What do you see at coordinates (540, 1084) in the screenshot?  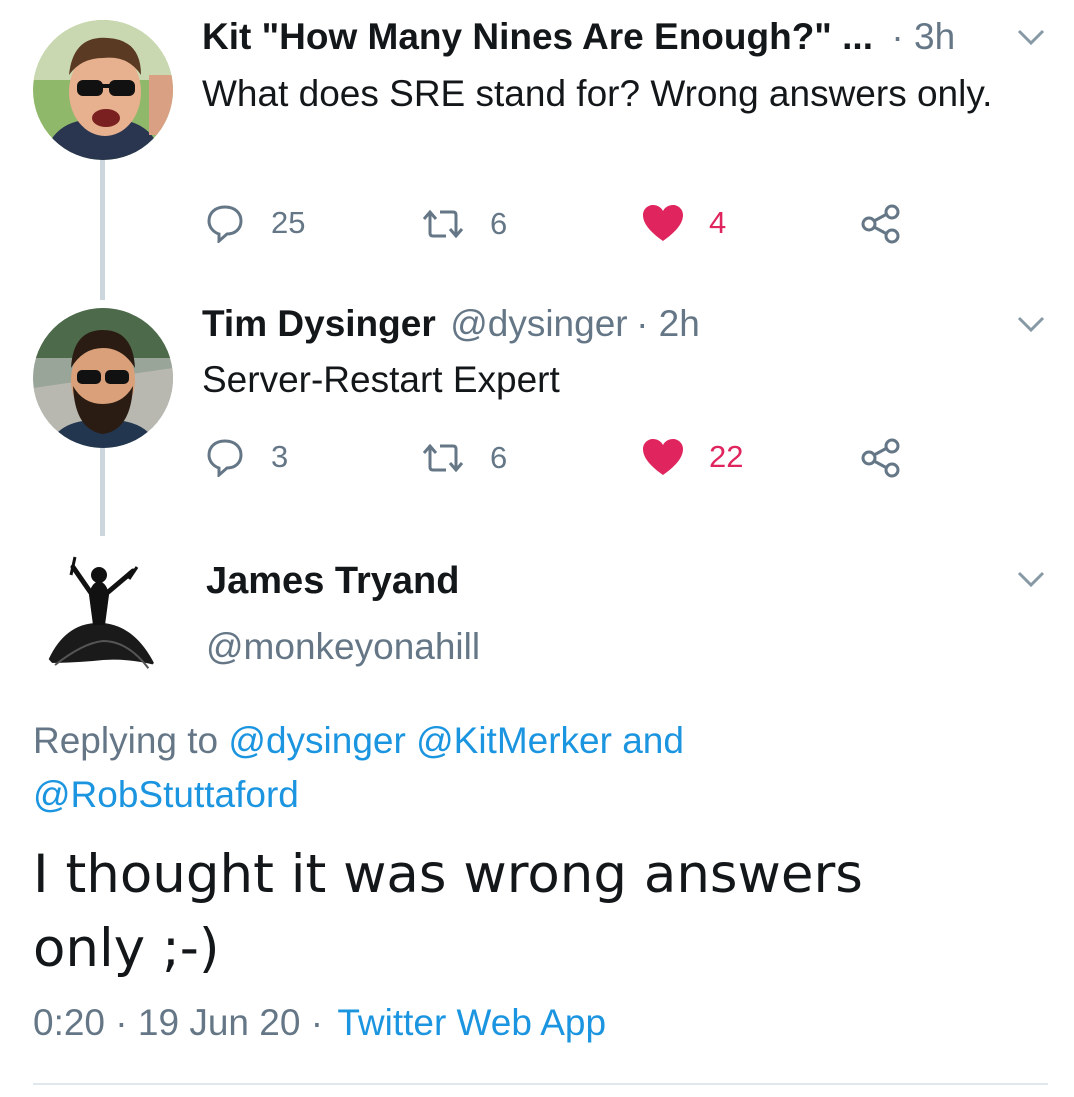 I see `divider` at bounding box center [540, 1084].